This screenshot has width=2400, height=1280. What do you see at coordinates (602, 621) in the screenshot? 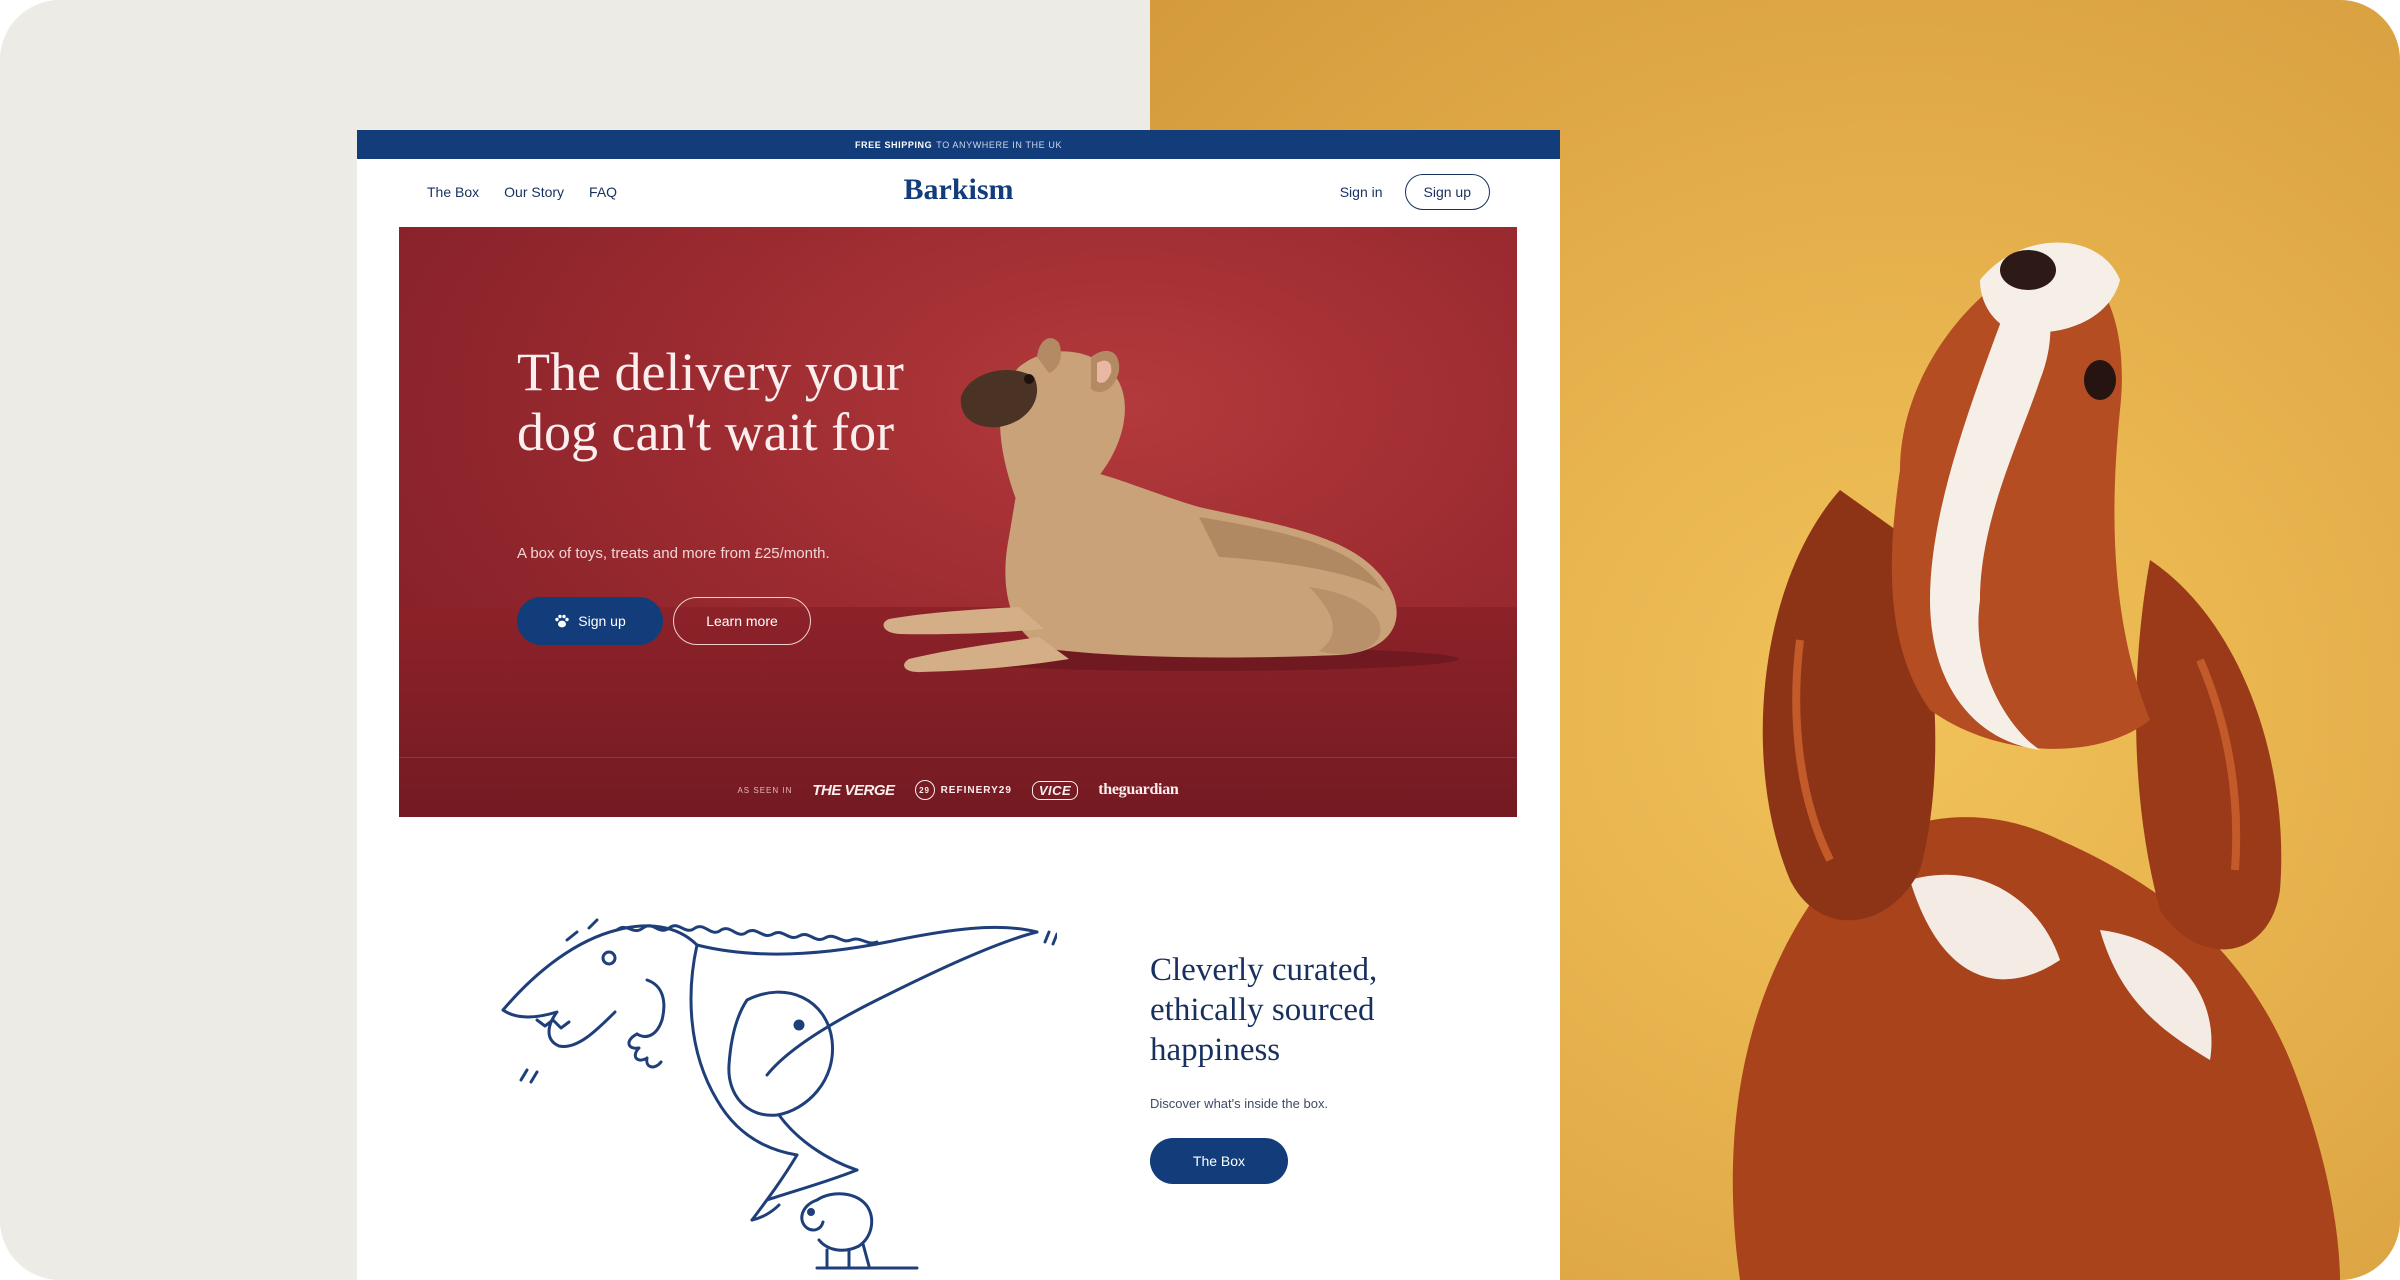
I see `hero-sign-up-label: Sign up` at bounding box center [602, 621].